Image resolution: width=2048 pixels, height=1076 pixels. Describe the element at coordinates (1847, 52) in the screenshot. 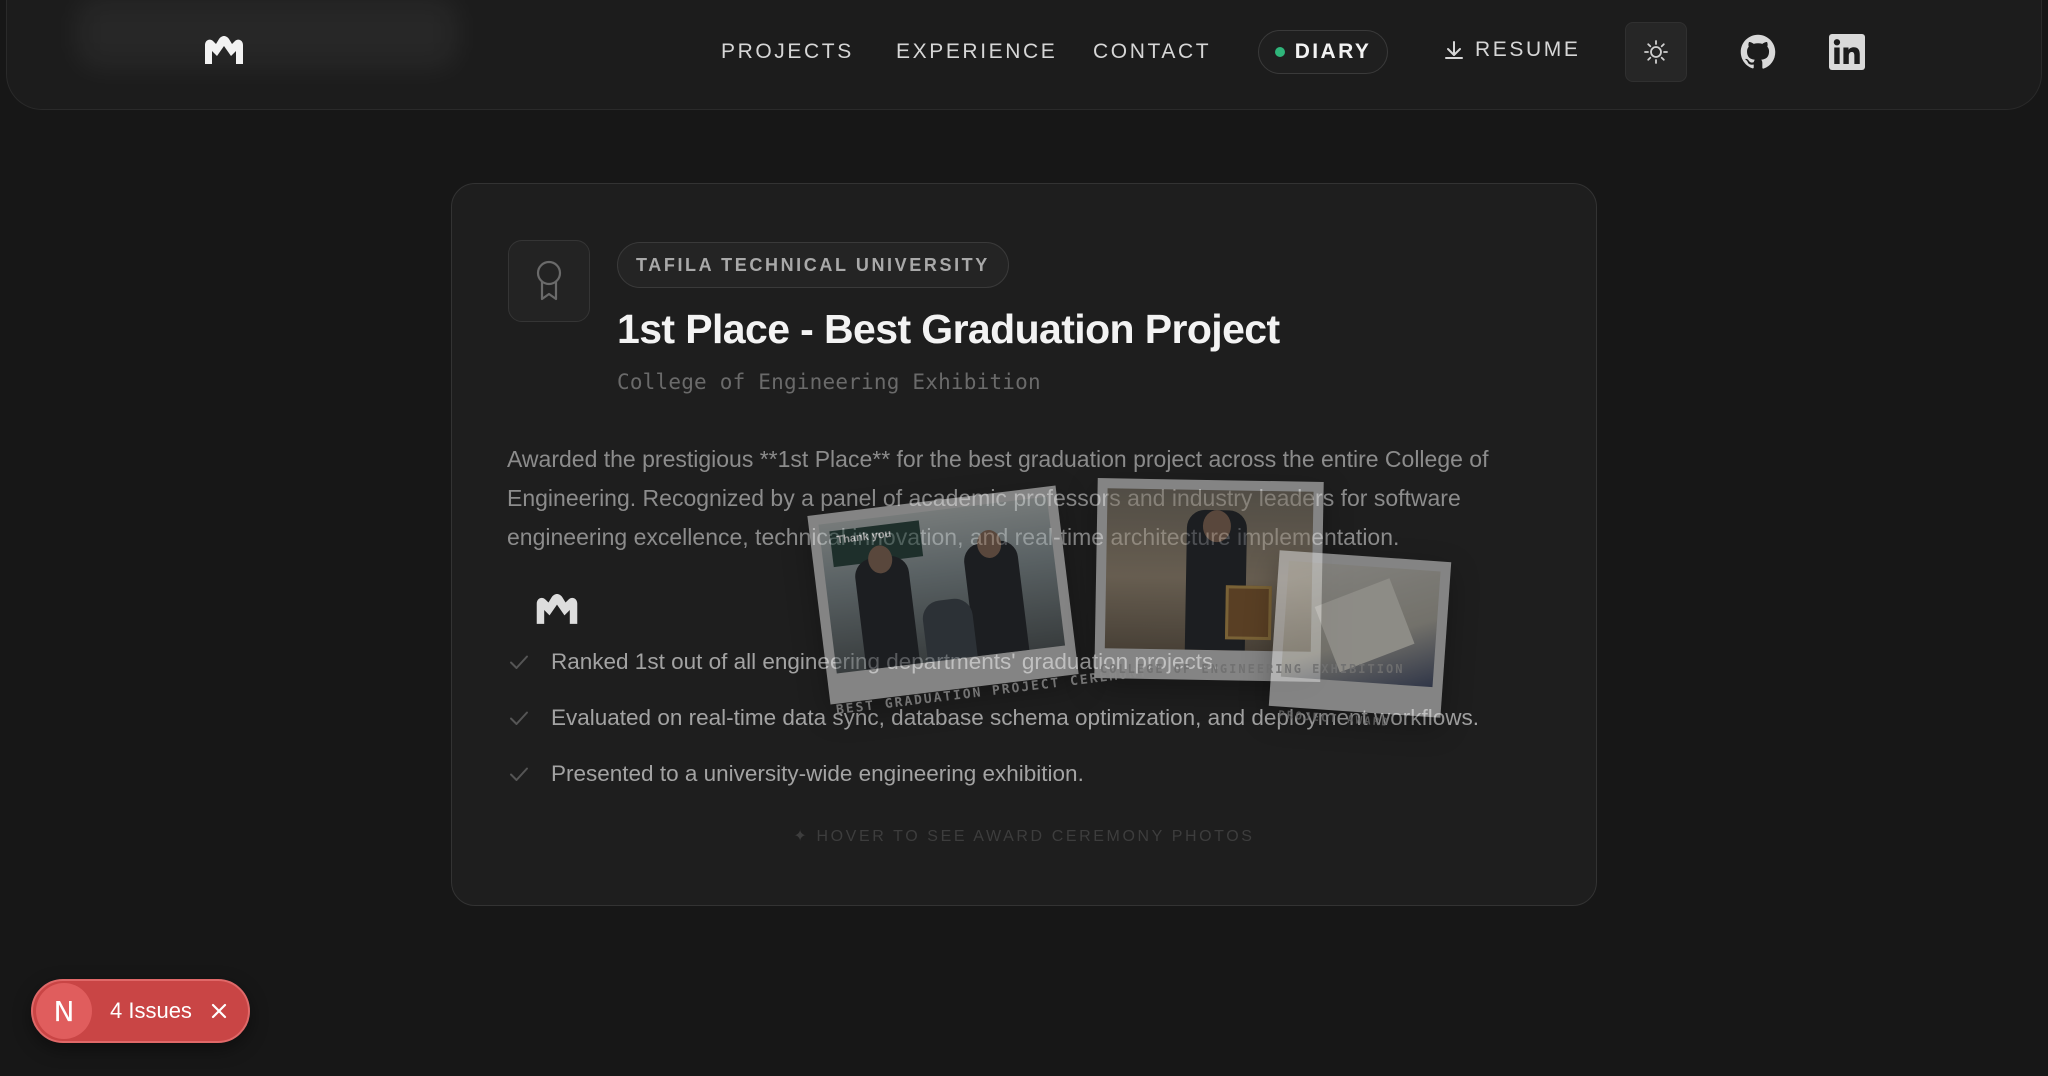

I see `linkedin-icon` at that location.